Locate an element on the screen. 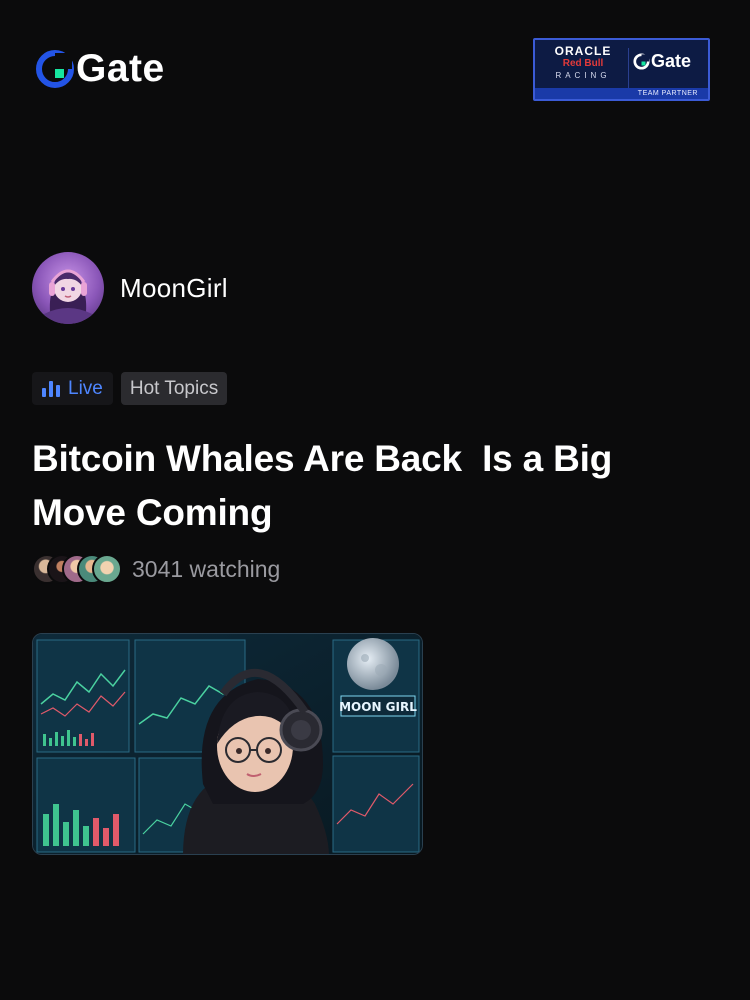 This screenshot has width=750, height=1000. gate-logo: Gate is located at coordinates (100, 68).